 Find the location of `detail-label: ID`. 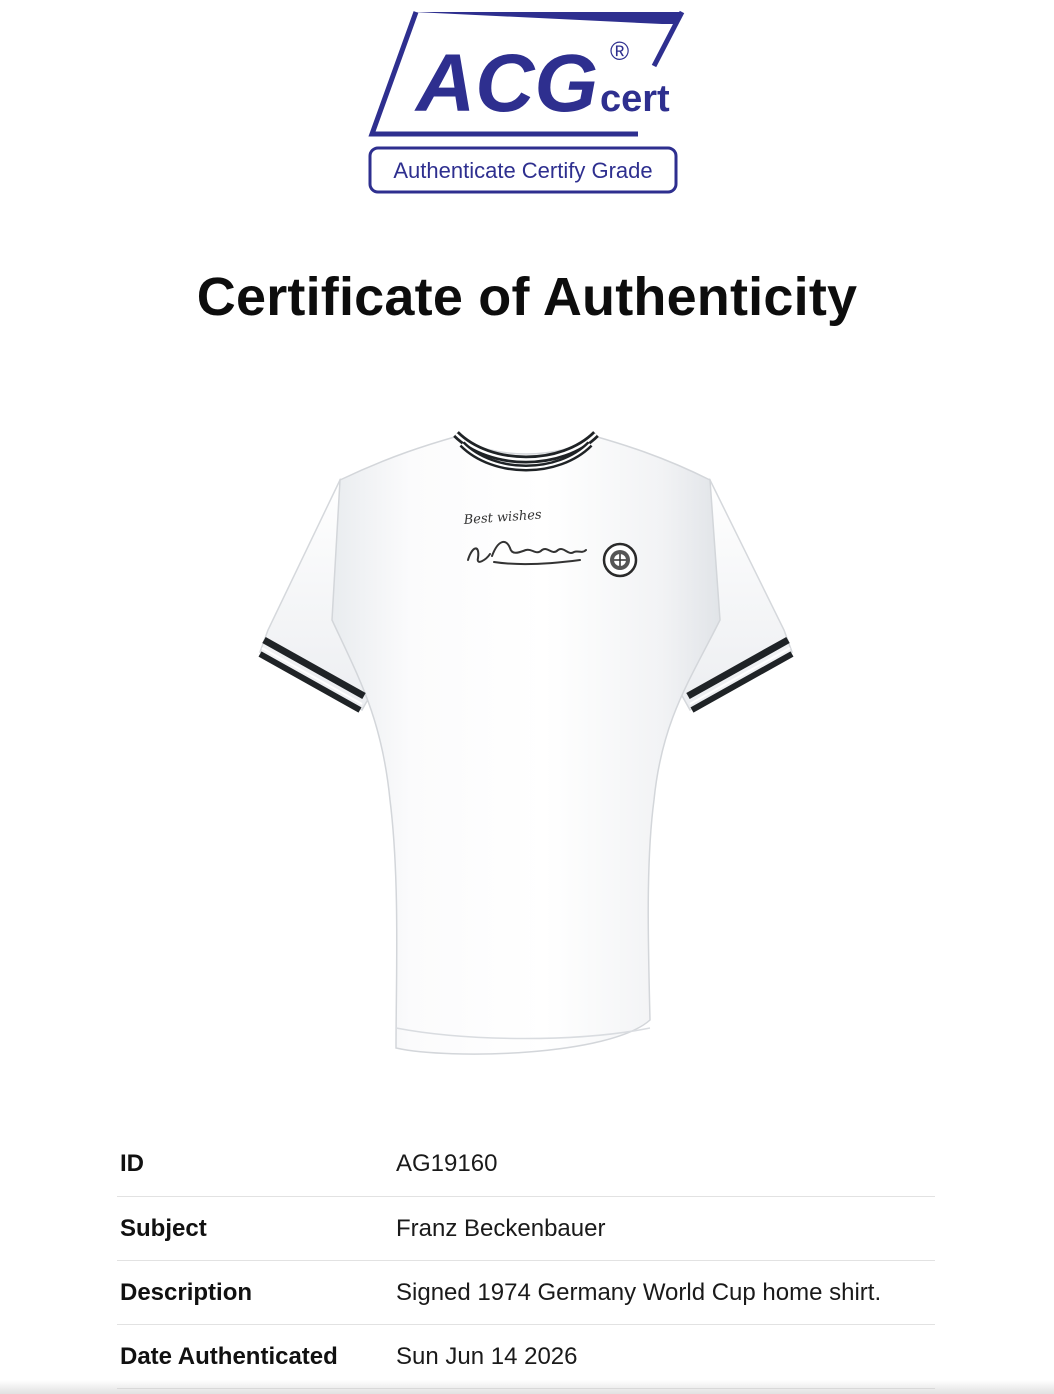

detail-label: ID is located at coordinates (132, 1163).